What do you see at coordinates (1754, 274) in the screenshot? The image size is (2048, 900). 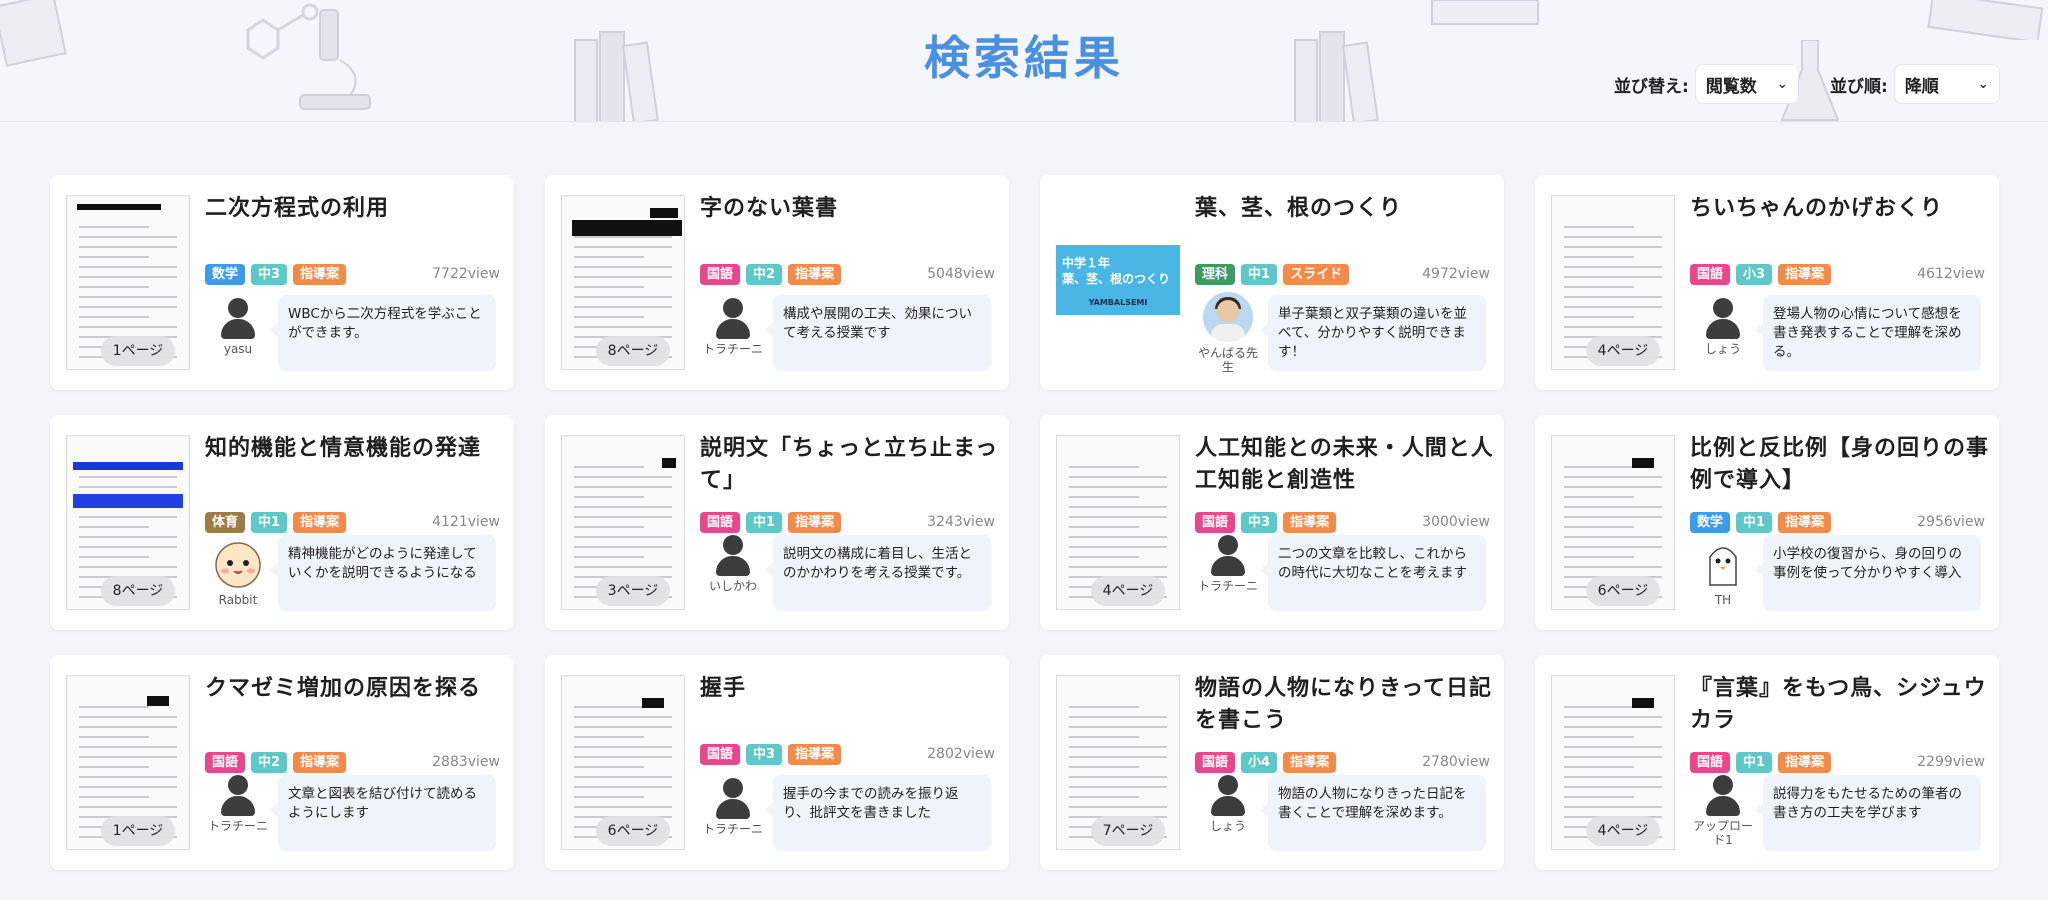 I see `grade-tag: 小3` at bounding box center [1754, 274].